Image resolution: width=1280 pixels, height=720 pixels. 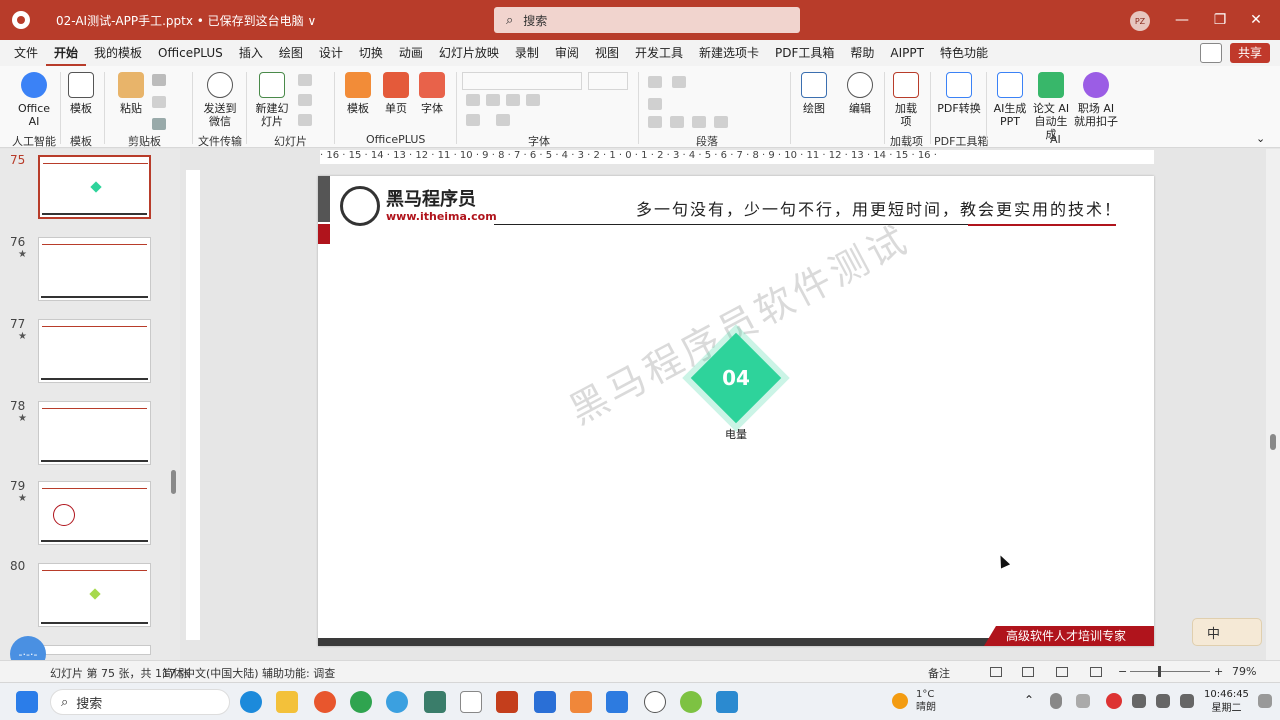 I want to click on edge-icon, so click(x=251, y=702).